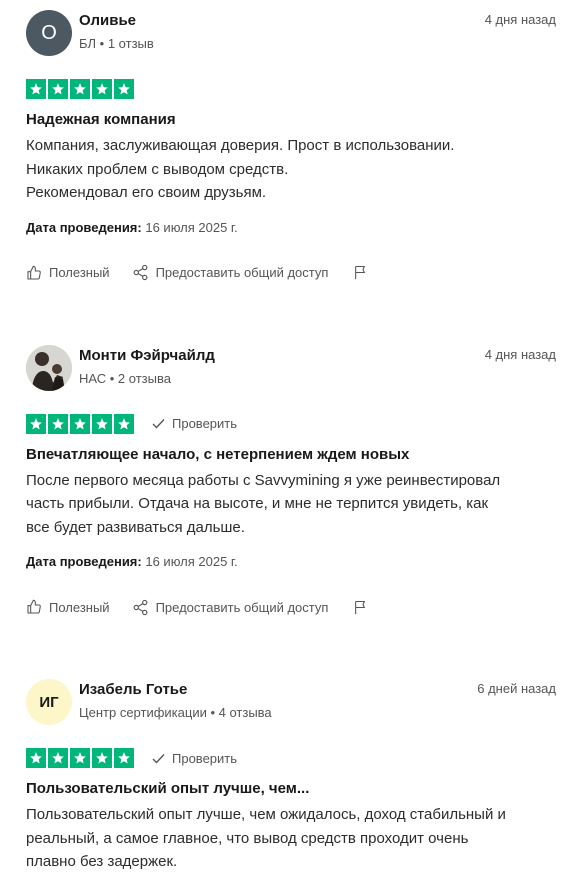 The width and height of the screenshot is (587, 874). I want to click on review-body-line: Рекомендовал его своим друзьям., so click(146, 192).